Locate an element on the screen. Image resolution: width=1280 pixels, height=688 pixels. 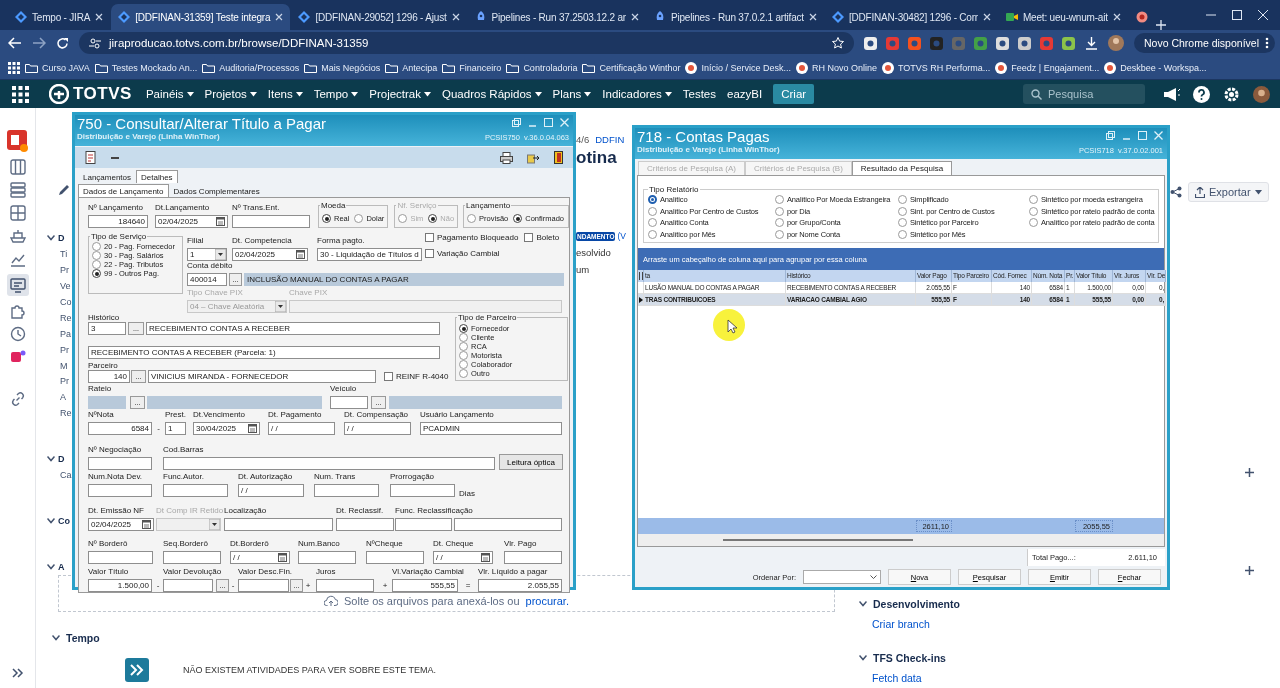
scrollbar-thumb is located at coordinates (818, 540).